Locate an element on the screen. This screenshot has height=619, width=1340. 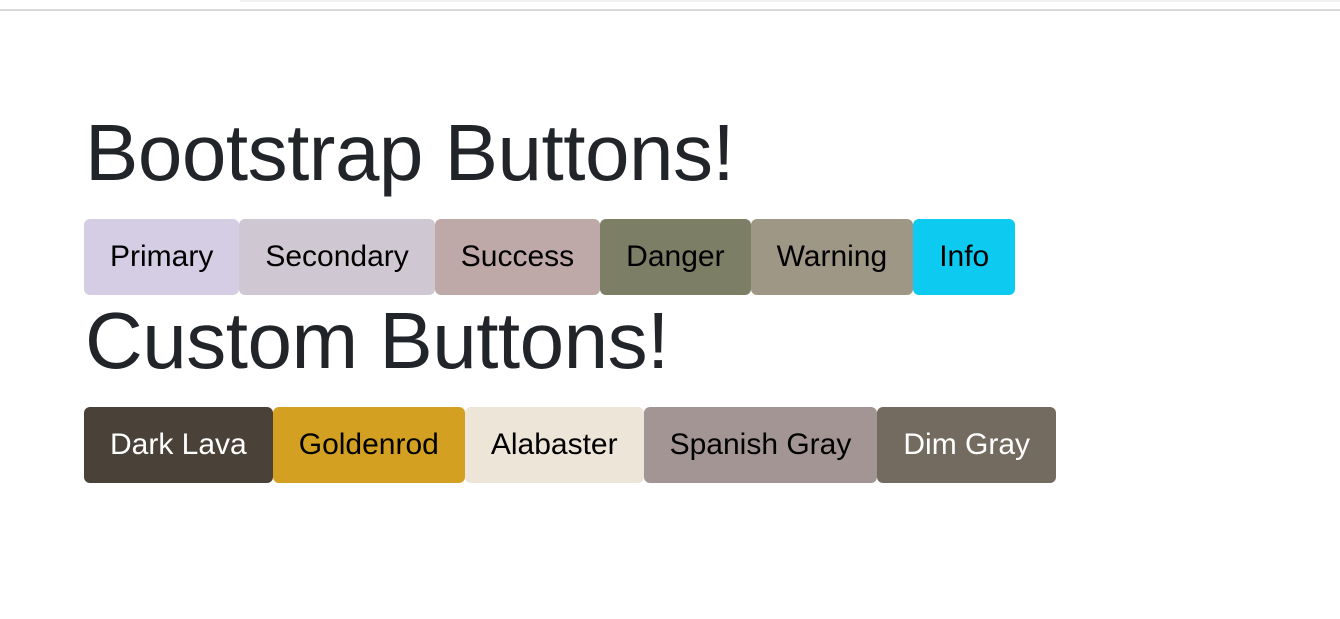
goldenrod-button: Goldenrod is located at coordinates (368, 445).